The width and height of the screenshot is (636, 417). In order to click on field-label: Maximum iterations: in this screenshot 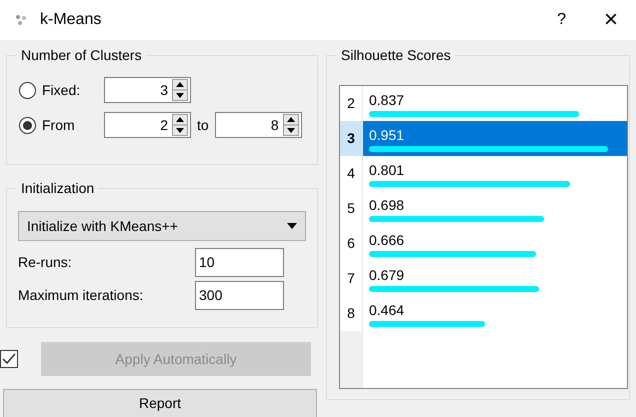, I will do `click(81, 295)`.